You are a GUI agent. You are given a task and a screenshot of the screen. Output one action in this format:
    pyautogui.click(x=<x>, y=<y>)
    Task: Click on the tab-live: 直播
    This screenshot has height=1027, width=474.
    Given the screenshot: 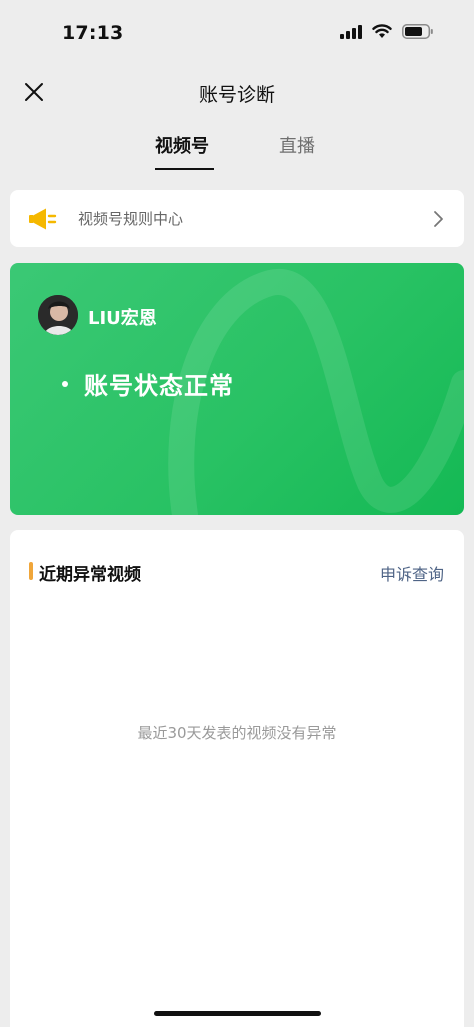 What is the action you would take?
    pyautogui.click(x=297, y=145)
    